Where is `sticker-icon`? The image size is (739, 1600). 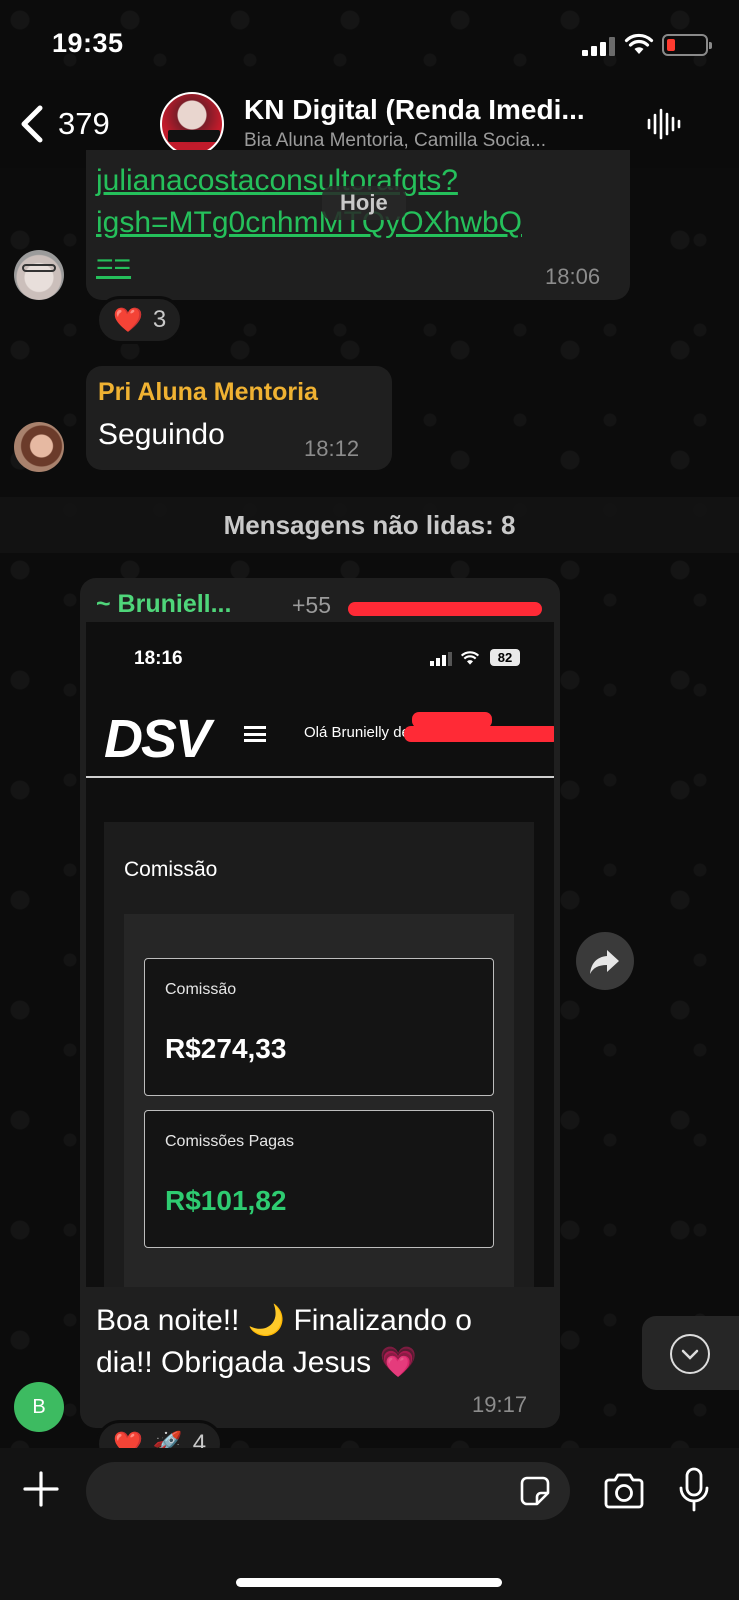
sticker-icon is located at coordinates (535, 1491).